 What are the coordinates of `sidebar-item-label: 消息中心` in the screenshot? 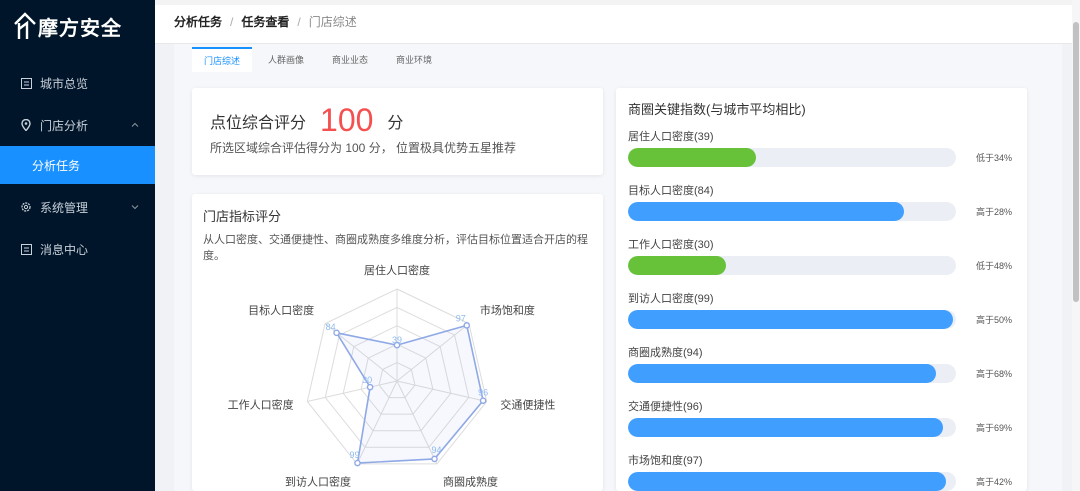 It's located at (64, 249).